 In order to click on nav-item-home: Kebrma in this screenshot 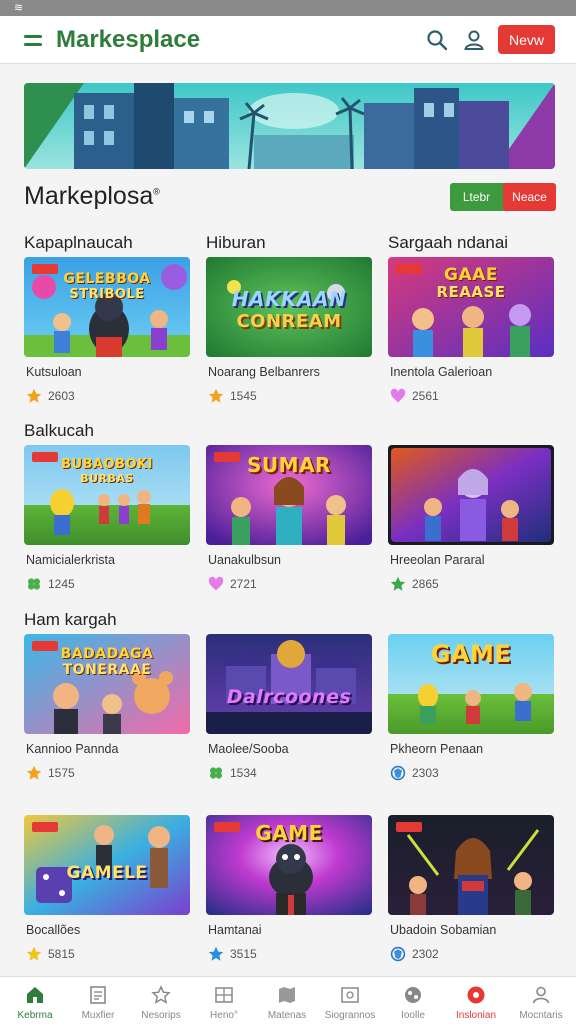, I will do `click(35, 1000)`.